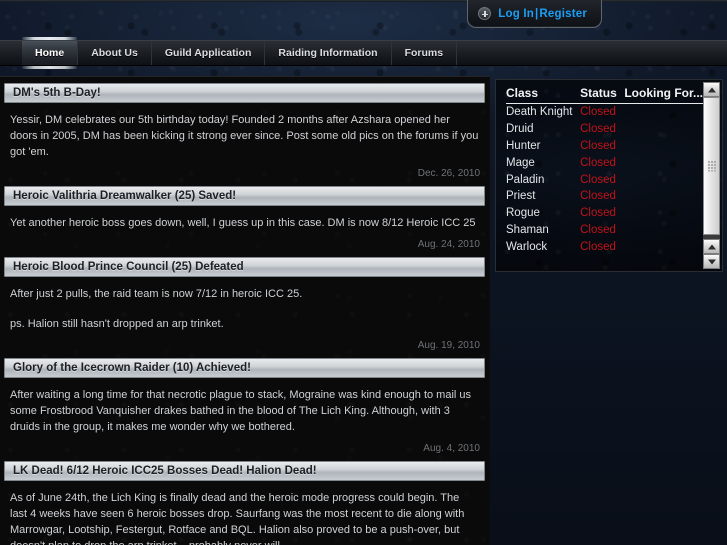 The image size is (727, 545). What do you see at coordinates (448, 244) in the screenshot?
I see `news-post-date: Aug. 24, 2010` at bounding box center [448, 244].